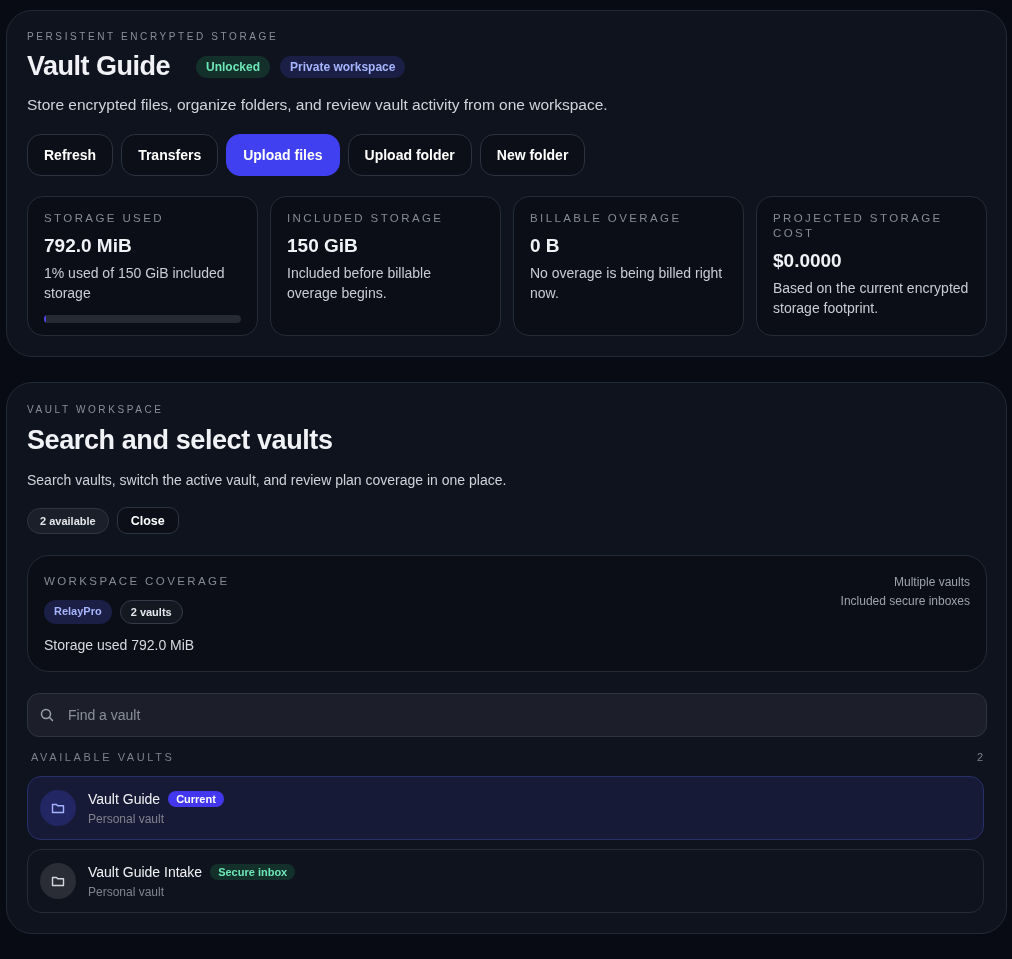  I want to click on vault-name: Vault Guide Intake, so click(145, 871).